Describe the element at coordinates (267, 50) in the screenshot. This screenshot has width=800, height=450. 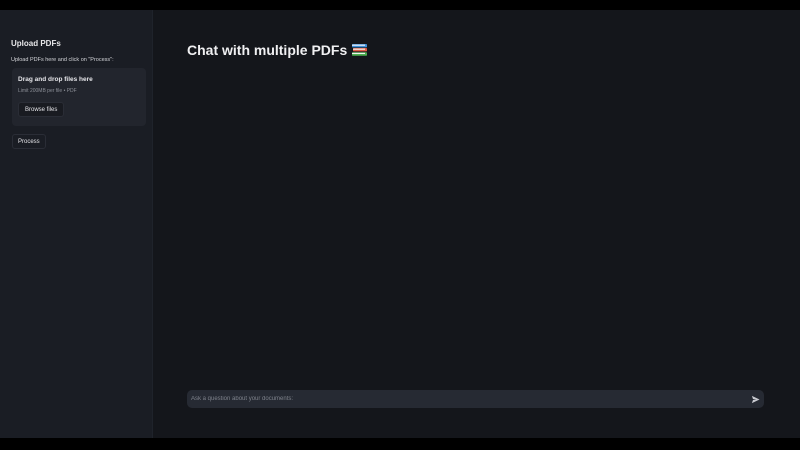
I see `page-title-text: Chat with multiple PDFs` at that location.